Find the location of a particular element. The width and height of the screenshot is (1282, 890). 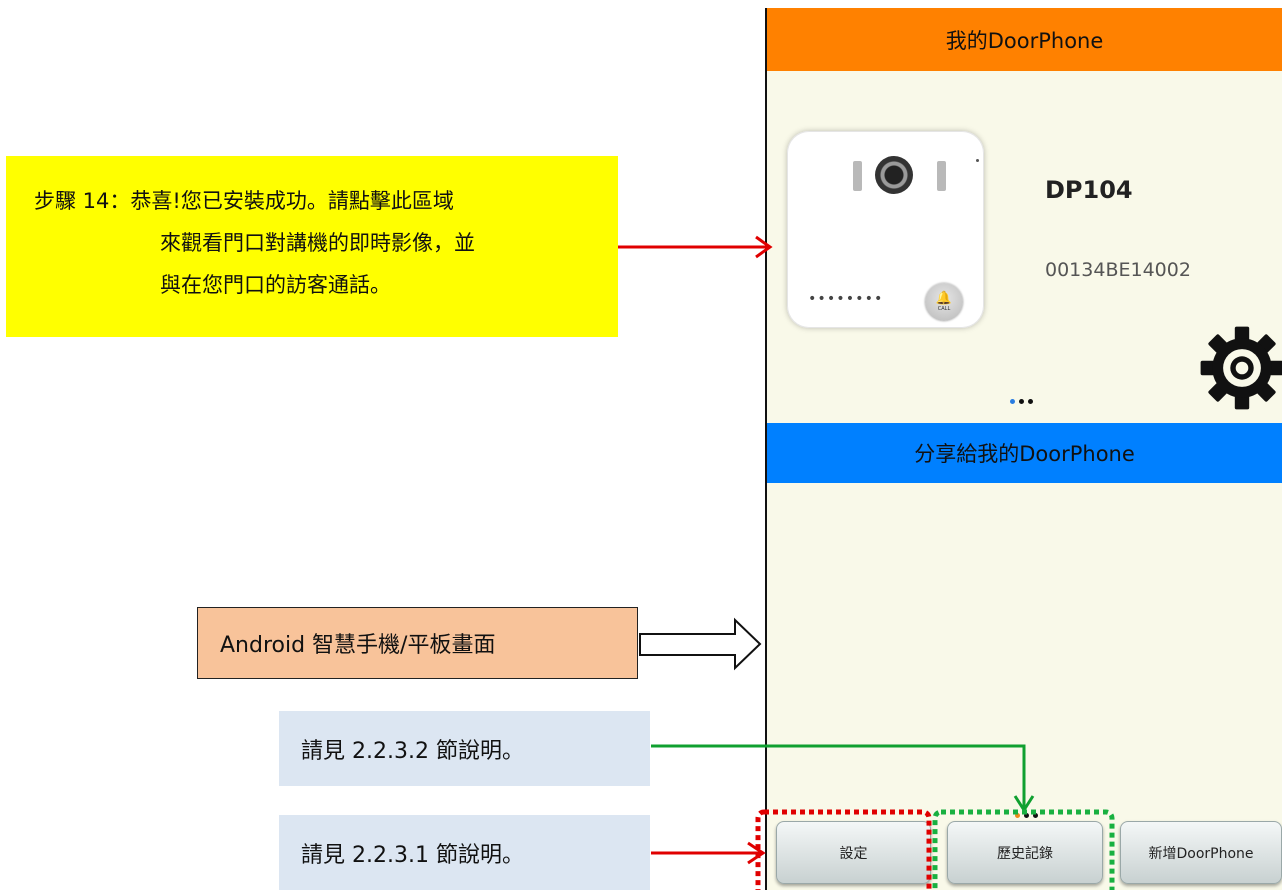

green-arrow-history is located at coordinates (843, 778).